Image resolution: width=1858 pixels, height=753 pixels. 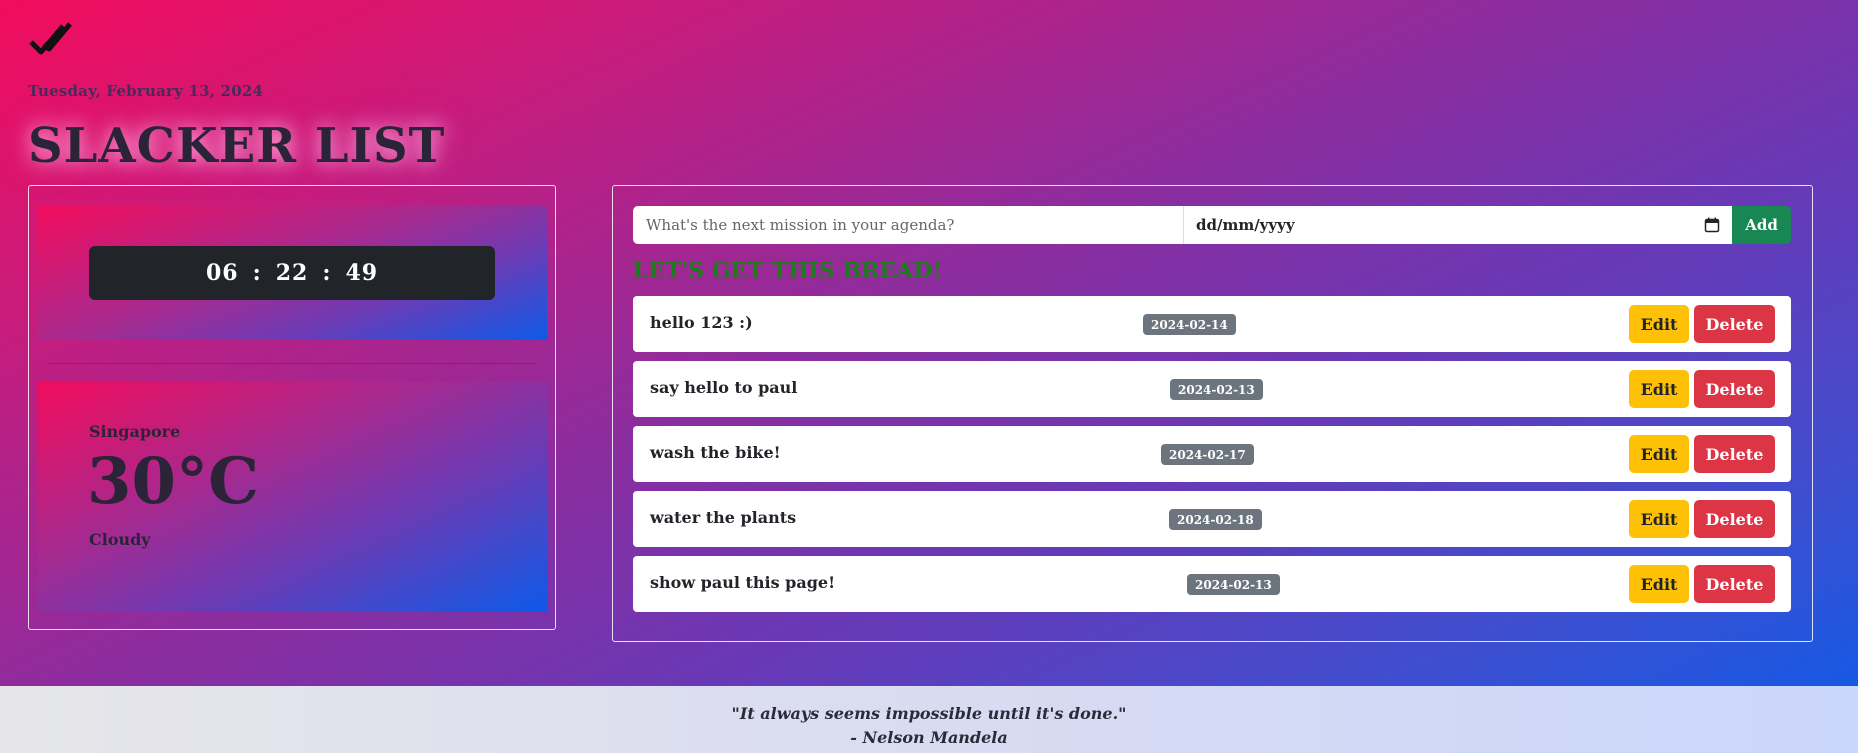 What do you see at coordinates (237, 146) in the screenshot?
I see `page-title: SLACKER LIST` at bounding box center [237, 146].